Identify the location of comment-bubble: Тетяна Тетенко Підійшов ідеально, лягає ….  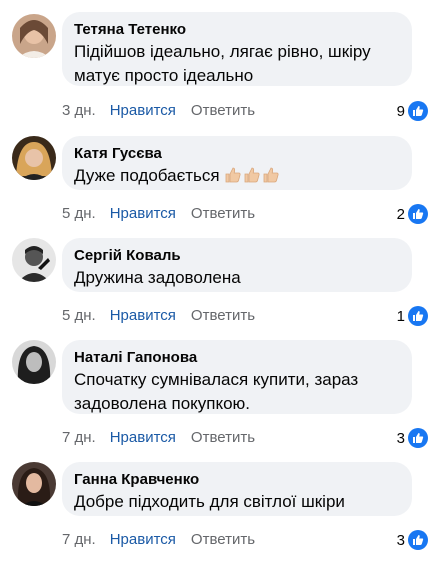
(237, 49).